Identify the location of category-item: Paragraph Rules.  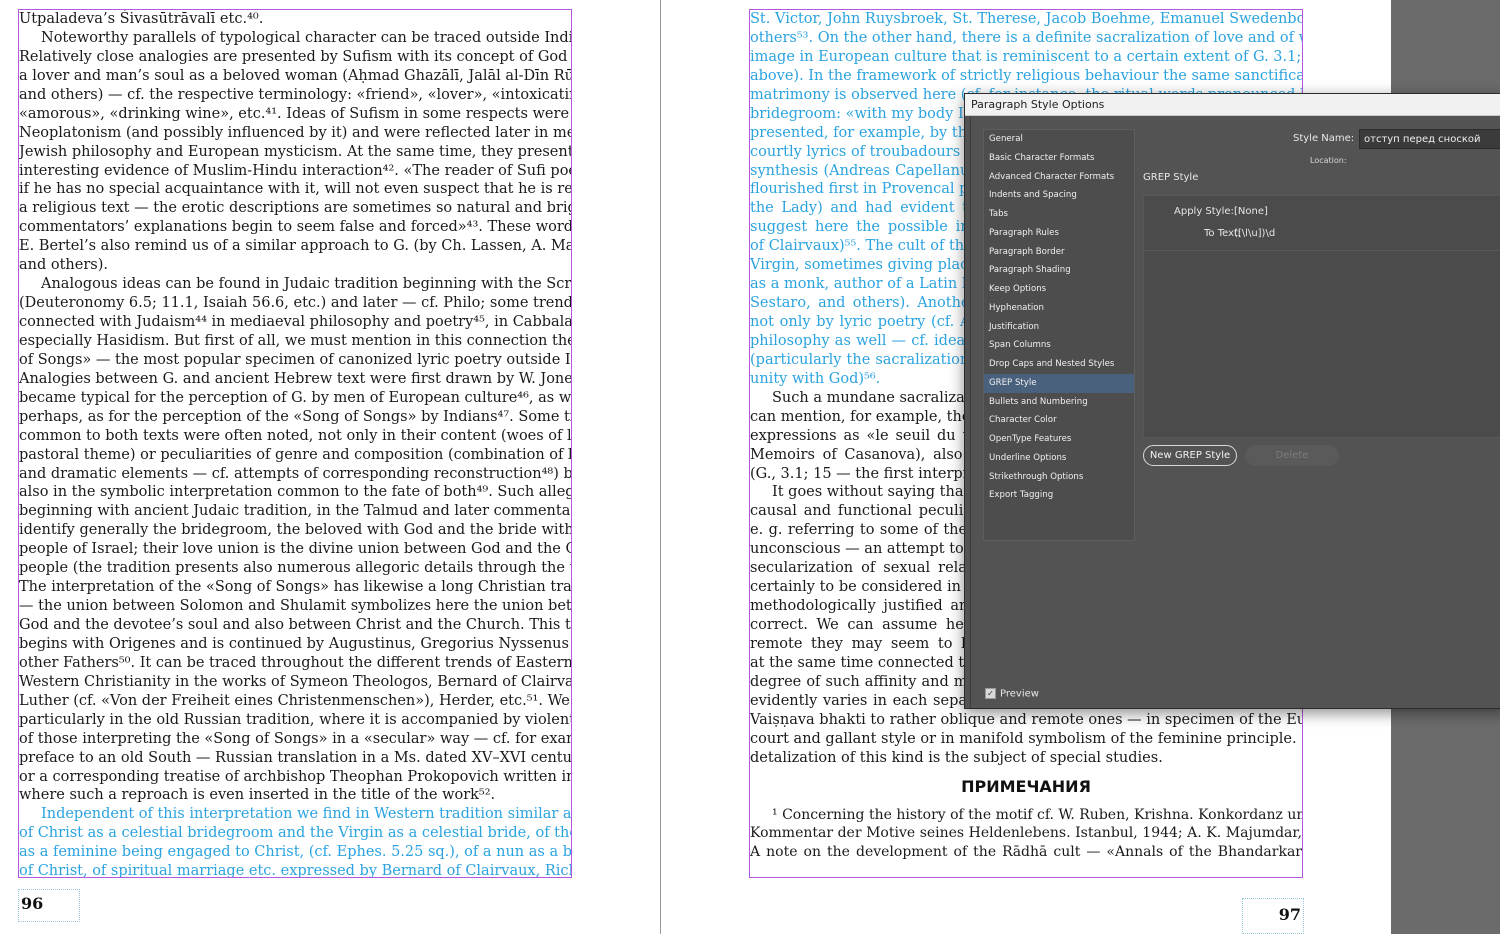
(1059, 233).